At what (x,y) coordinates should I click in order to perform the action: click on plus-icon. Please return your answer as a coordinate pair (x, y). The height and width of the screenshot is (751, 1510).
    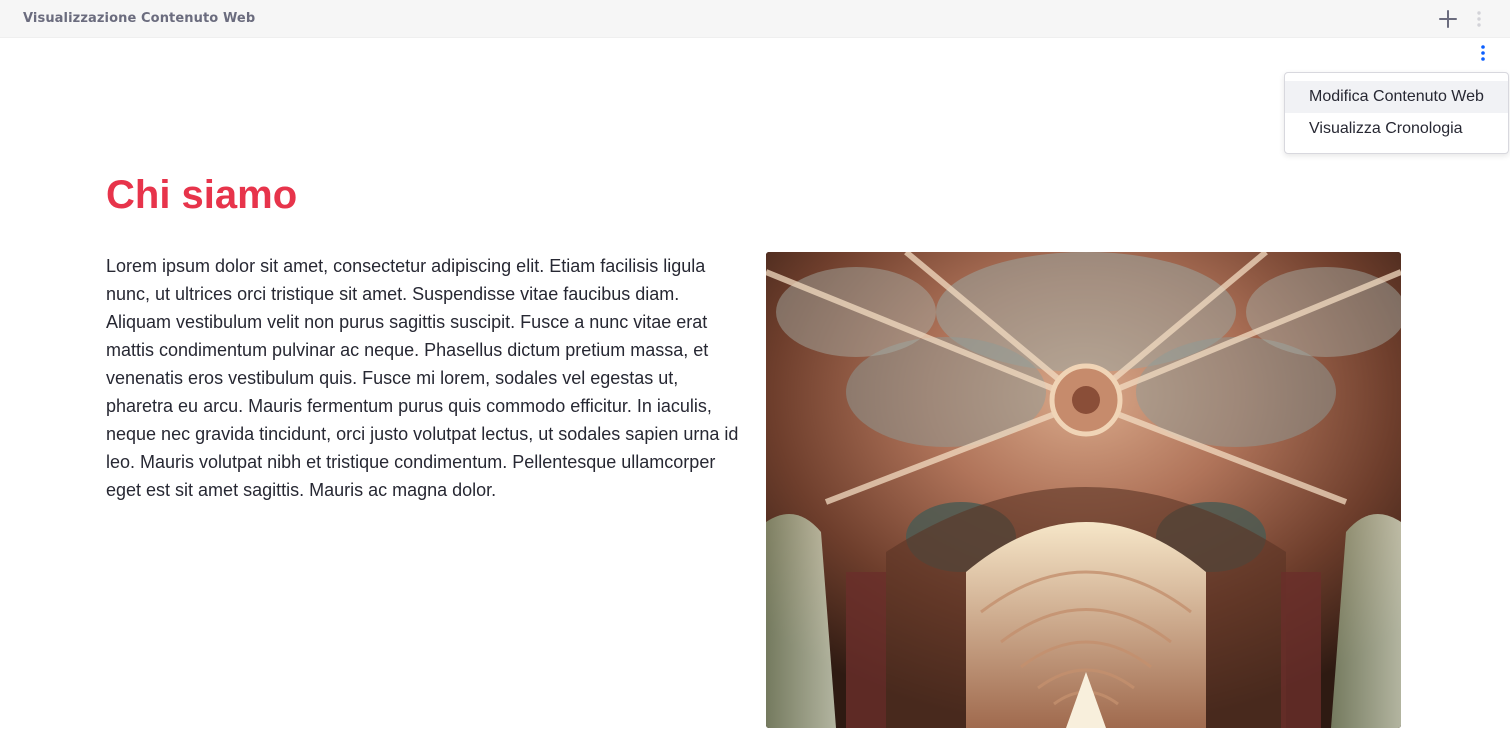
    Looking at the image, I should click on (1448, 19).